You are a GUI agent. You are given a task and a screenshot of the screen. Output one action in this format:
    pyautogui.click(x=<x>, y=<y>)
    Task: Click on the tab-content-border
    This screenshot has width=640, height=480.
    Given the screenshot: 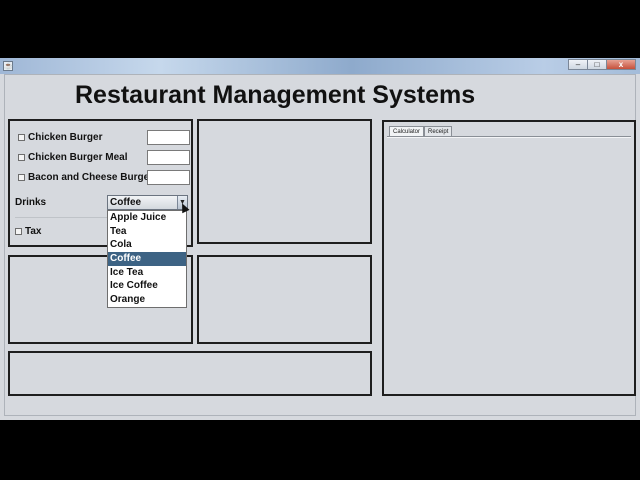 What is the action you would take?
    pyautogui.click(x=509, y=137)
    